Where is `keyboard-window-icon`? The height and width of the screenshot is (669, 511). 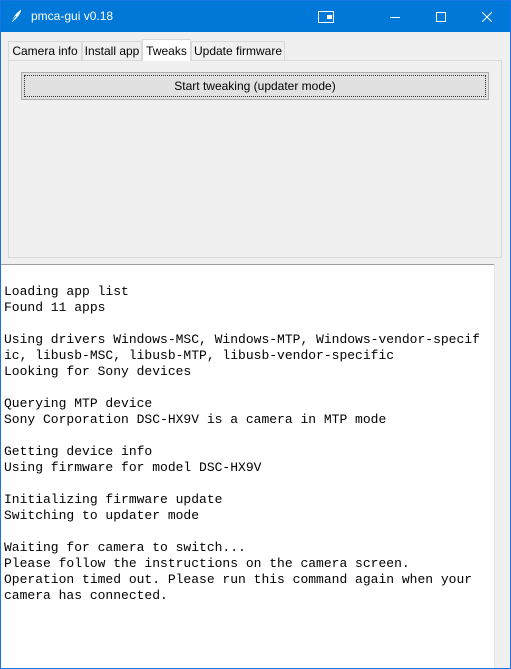
keyboard-window-icon is located at coordinates (326, 16).